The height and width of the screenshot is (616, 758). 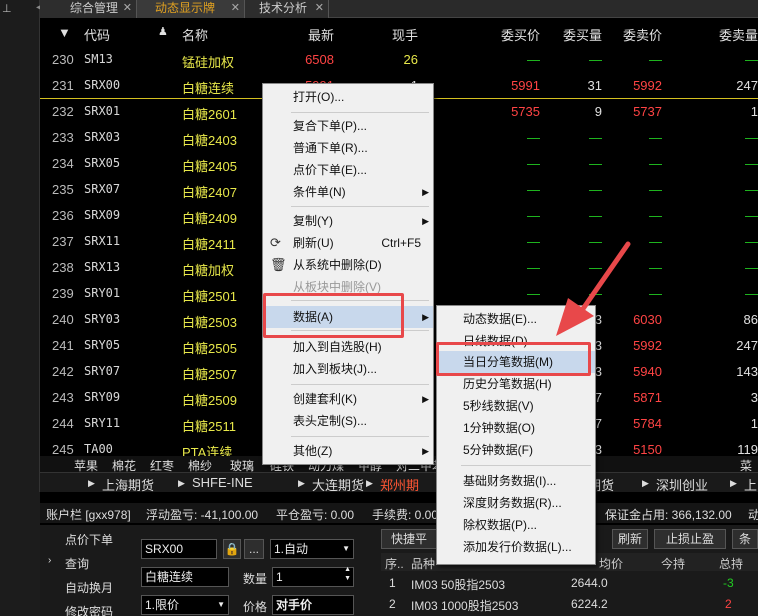 What do you see at coordinates (102, 423) in the screenshot?
I see `cell-code: SRY11` at bounding box center [102, 423].